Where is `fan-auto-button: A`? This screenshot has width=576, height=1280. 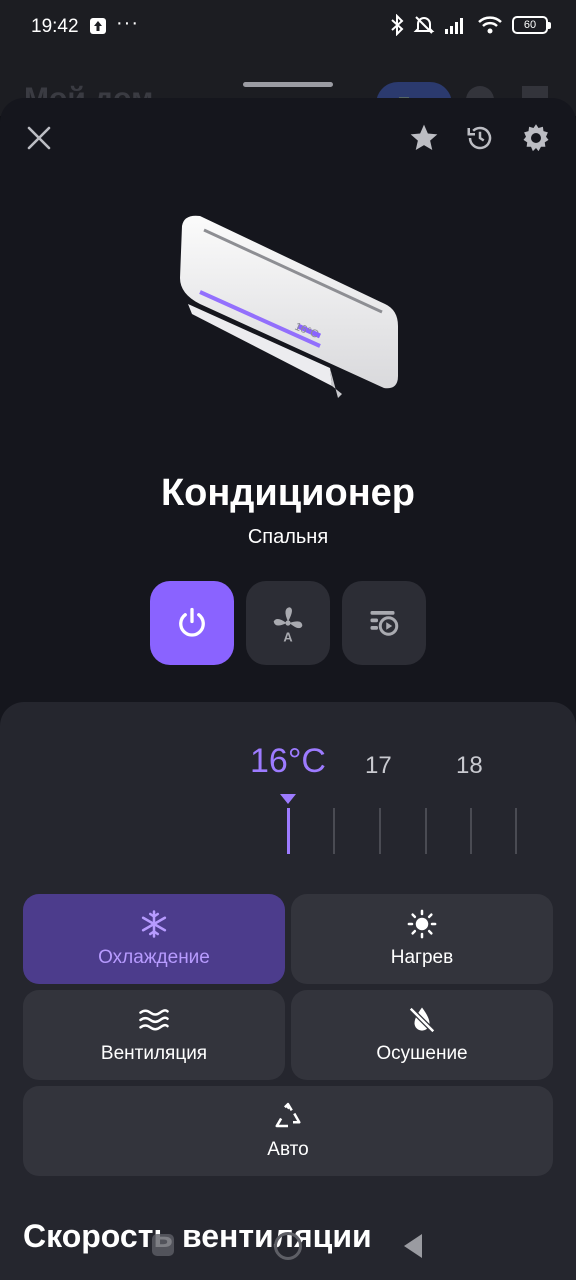 fan-auto-button: A is located at coordinates (288, 623).